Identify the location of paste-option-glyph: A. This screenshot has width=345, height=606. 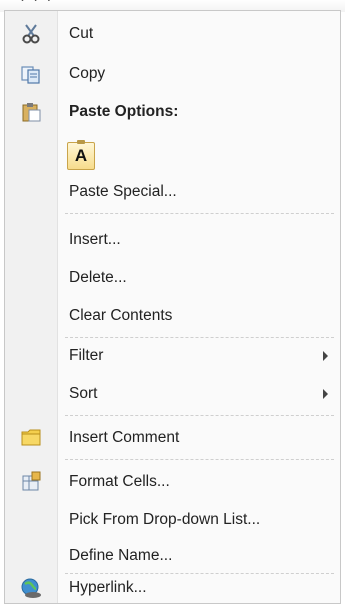
(81, 155).